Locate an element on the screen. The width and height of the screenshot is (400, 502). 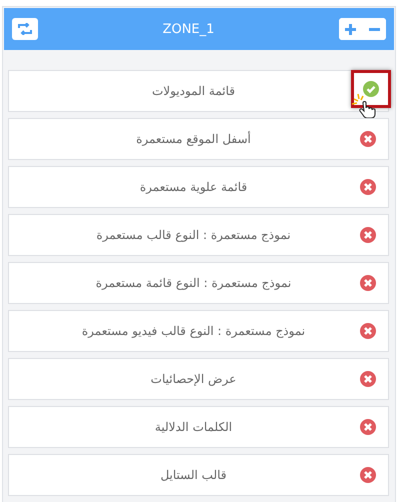
refresh-button is located at coordinates (25, 29).